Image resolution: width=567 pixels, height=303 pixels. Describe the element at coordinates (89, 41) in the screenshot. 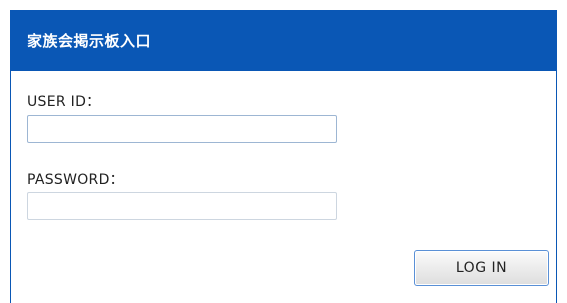

I see `page-title: 家族会掲示板入口` at that location.